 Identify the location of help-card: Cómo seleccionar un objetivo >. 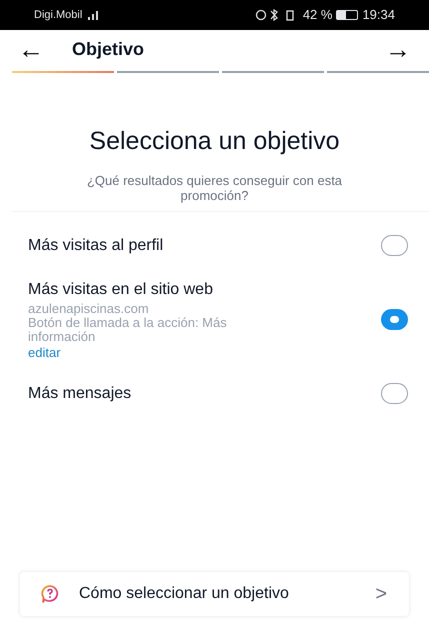
(214, 594).